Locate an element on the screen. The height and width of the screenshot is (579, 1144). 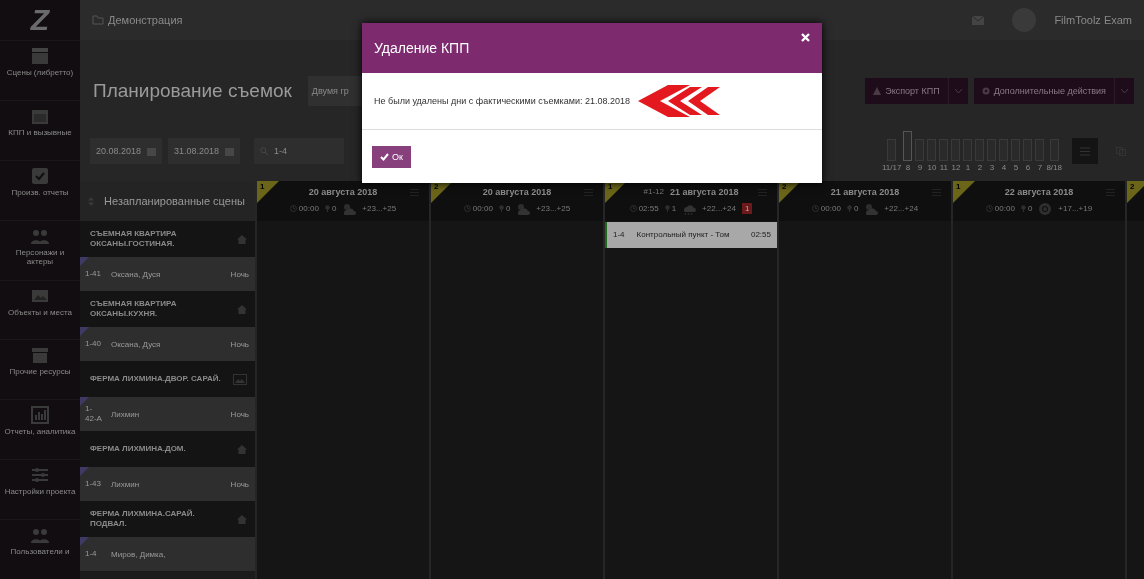
timeline-label: 3 is located at coordinates (992, 167).